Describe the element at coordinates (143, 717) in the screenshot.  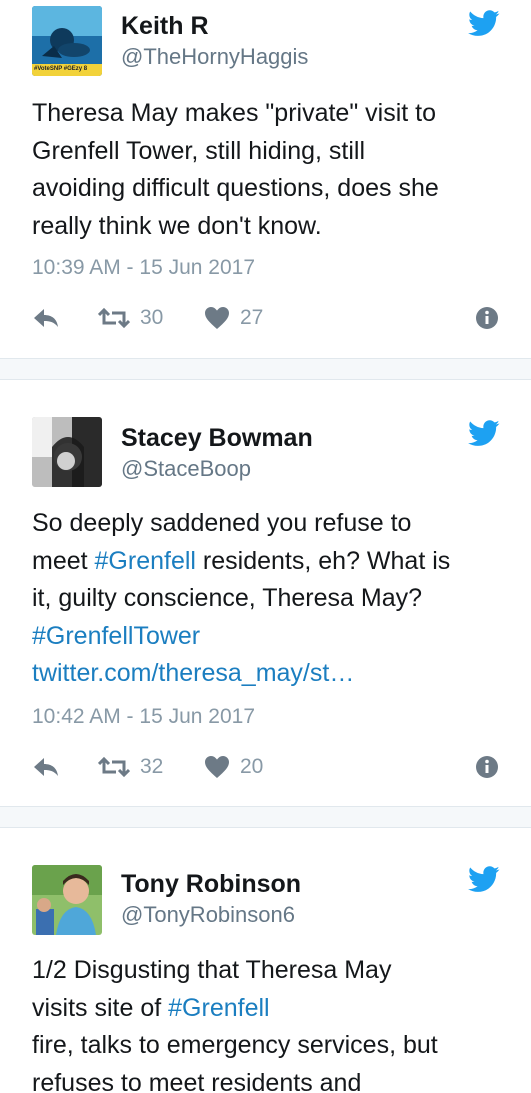
I see `tweet-timestamp: 10:42 AM - 15 Jun 2017` at that location.